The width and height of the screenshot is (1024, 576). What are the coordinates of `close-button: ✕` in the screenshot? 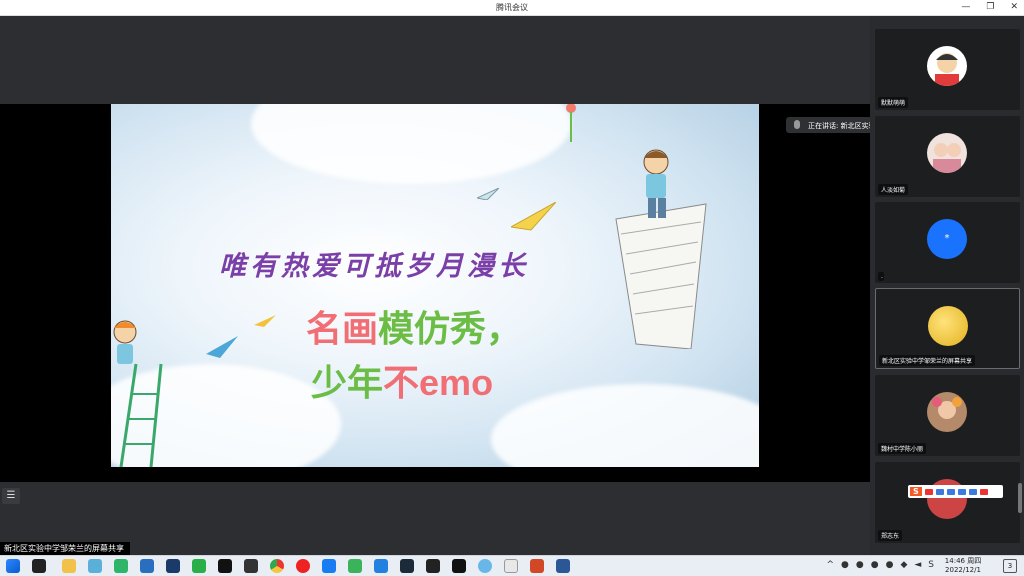 It's located at (1014, 7).